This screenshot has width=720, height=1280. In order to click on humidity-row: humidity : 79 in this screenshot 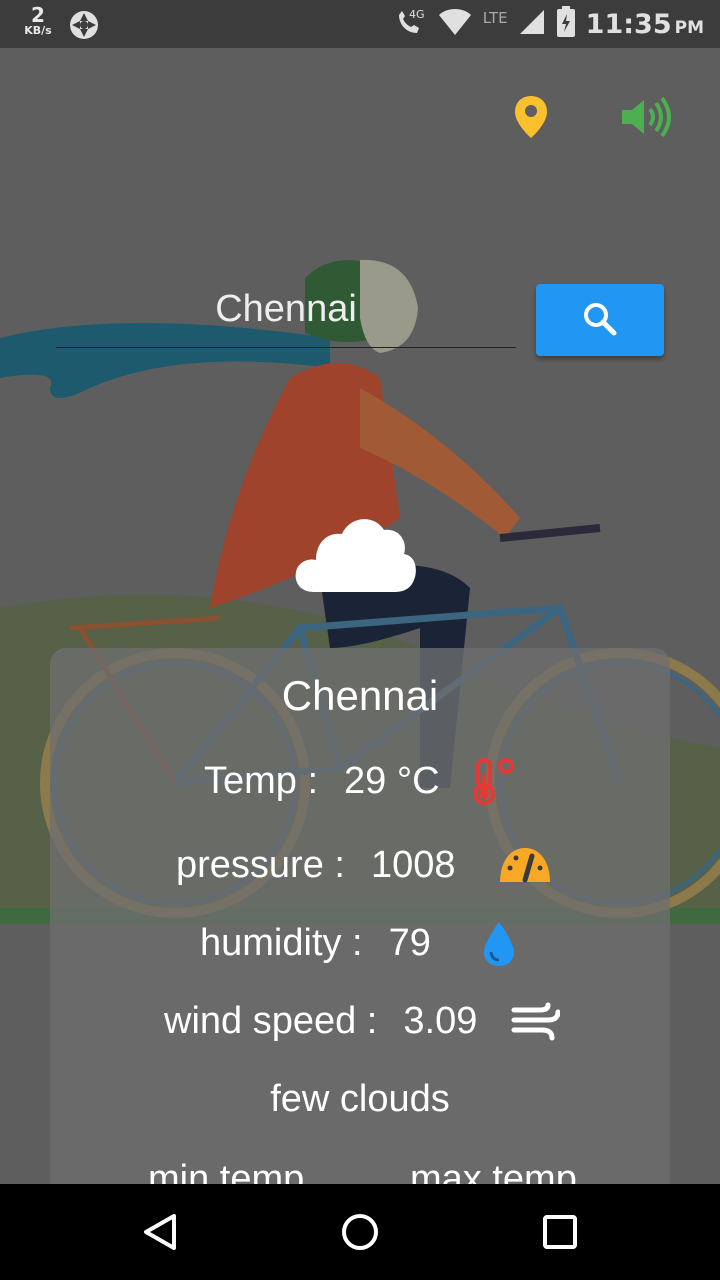, I will do `click(315, 943)`.